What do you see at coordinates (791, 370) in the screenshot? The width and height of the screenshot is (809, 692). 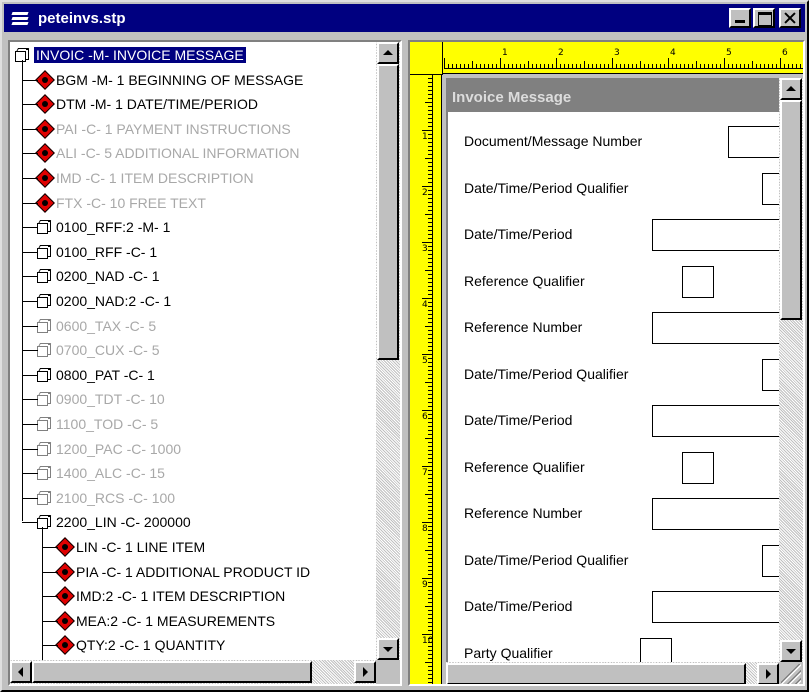 I see `form-vertical-scrollbar` at bounding box center [791, 370].